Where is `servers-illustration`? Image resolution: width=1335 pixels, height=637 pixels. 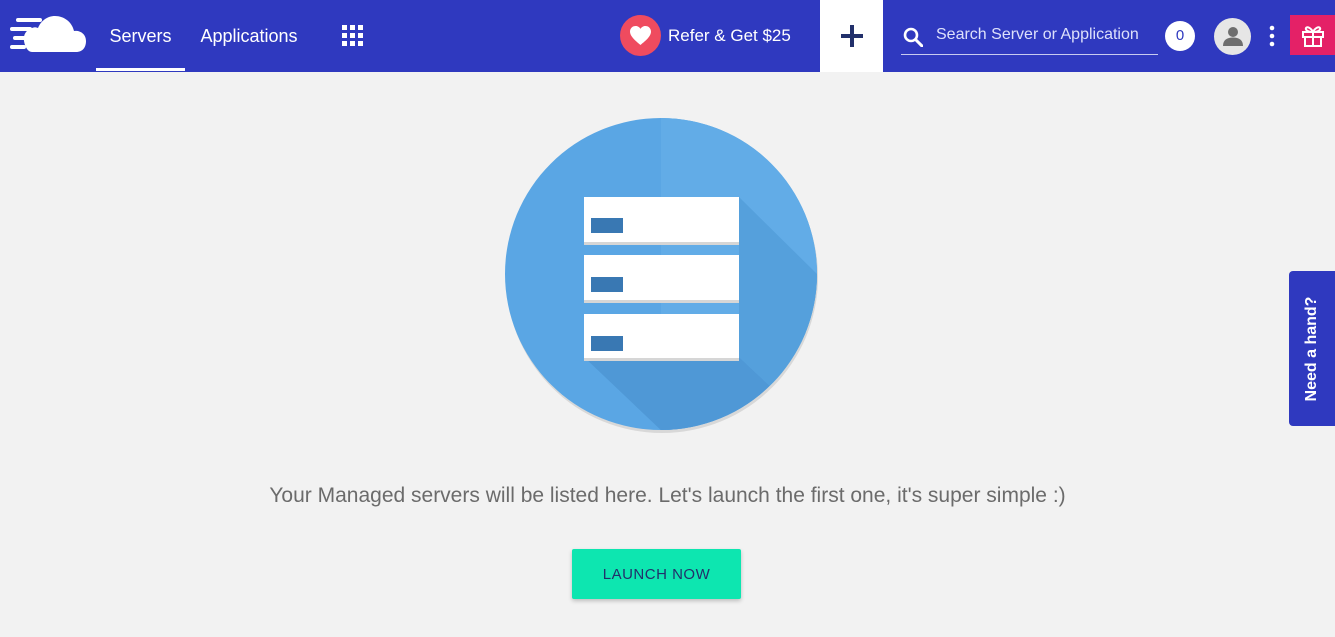
servers-illustration is located at coordinates (661, 275).